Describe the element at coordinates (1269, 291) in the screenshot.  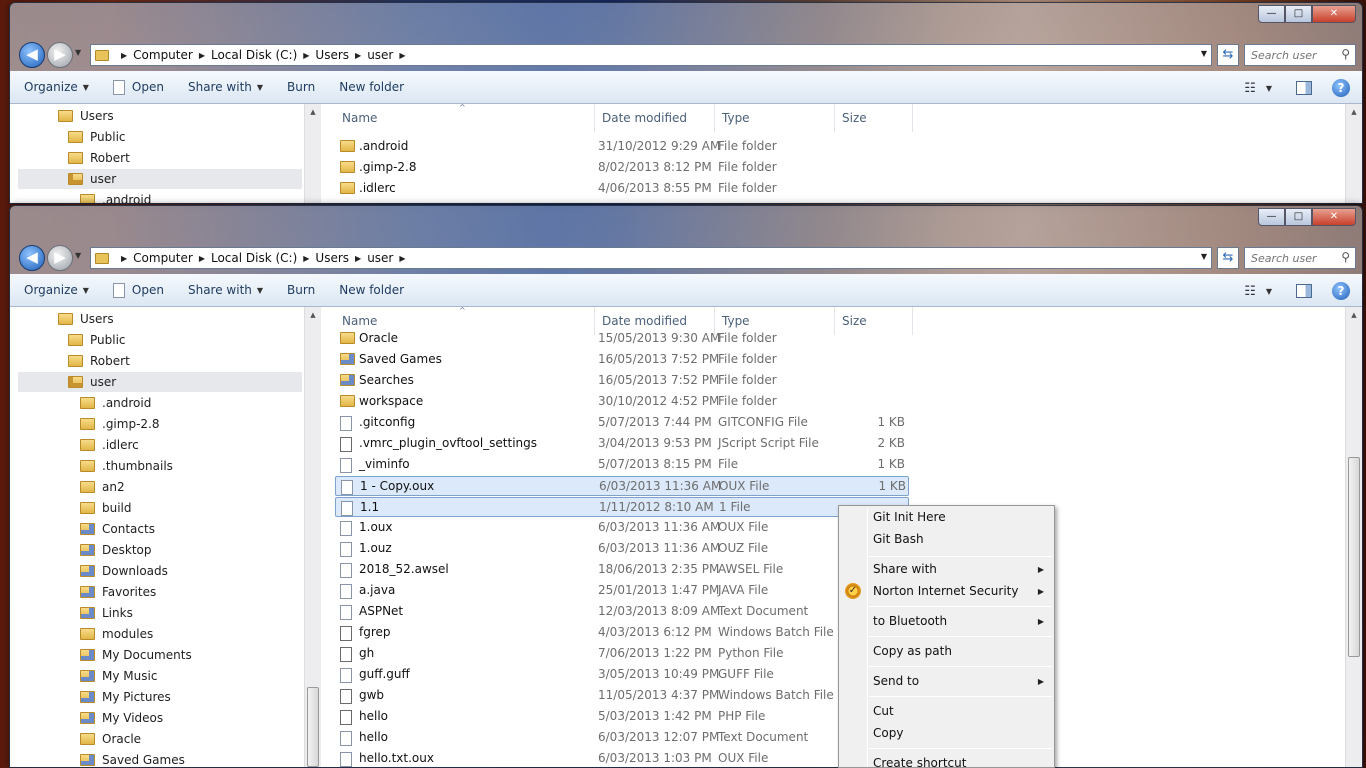
I see `chevron-down-icon: ▼` at that location.